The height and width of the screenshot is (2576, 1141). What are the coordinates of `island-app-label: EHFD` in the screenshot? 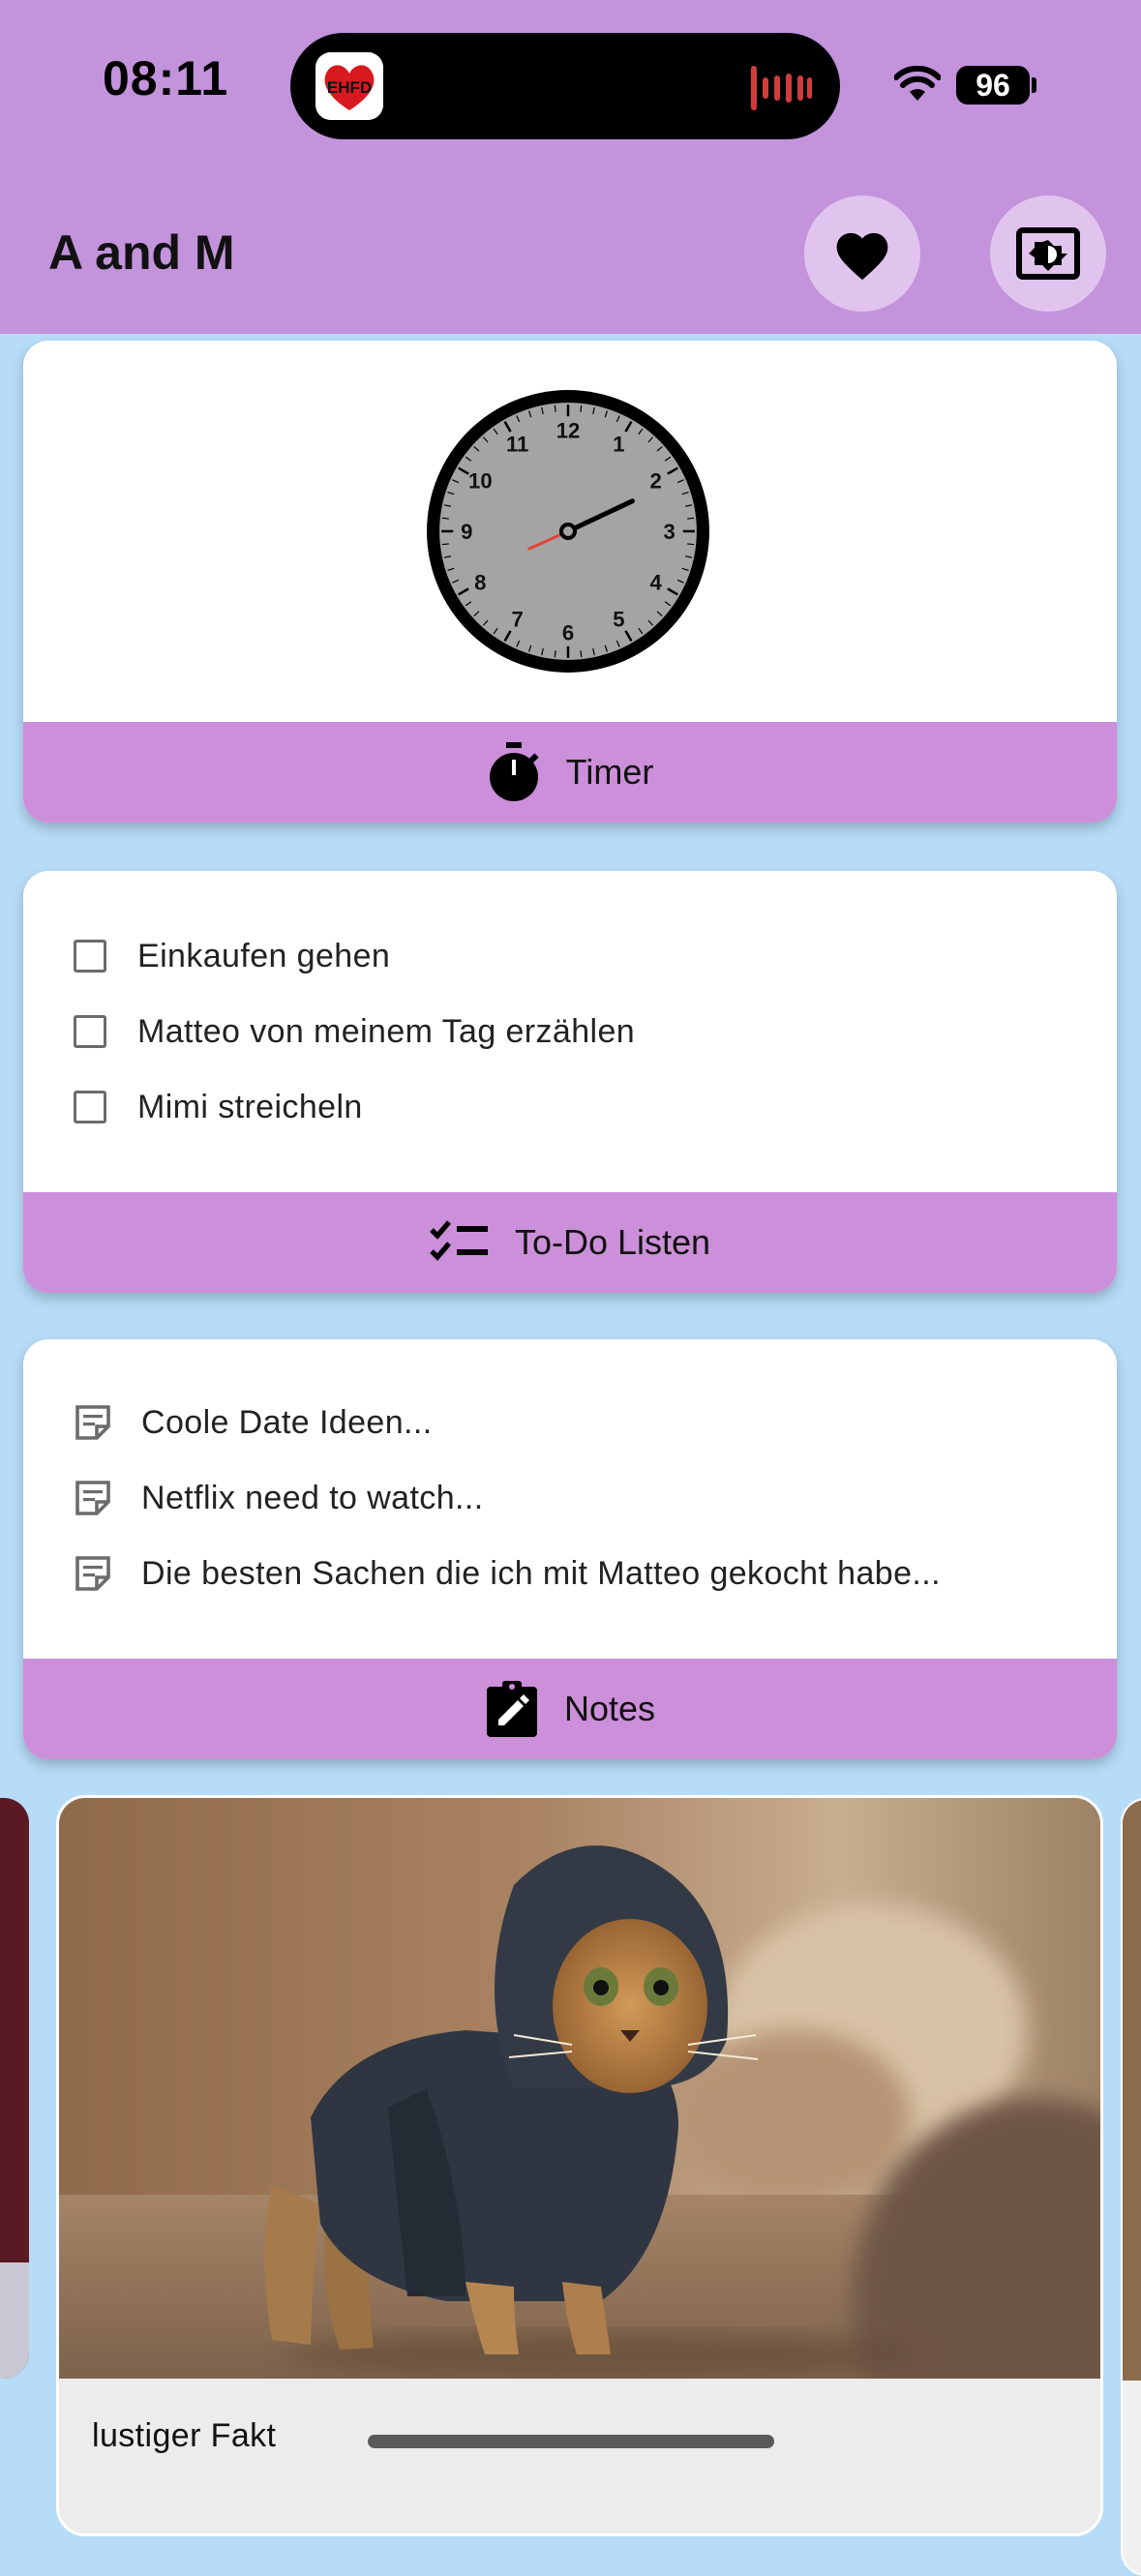 It's located at (350, 87).